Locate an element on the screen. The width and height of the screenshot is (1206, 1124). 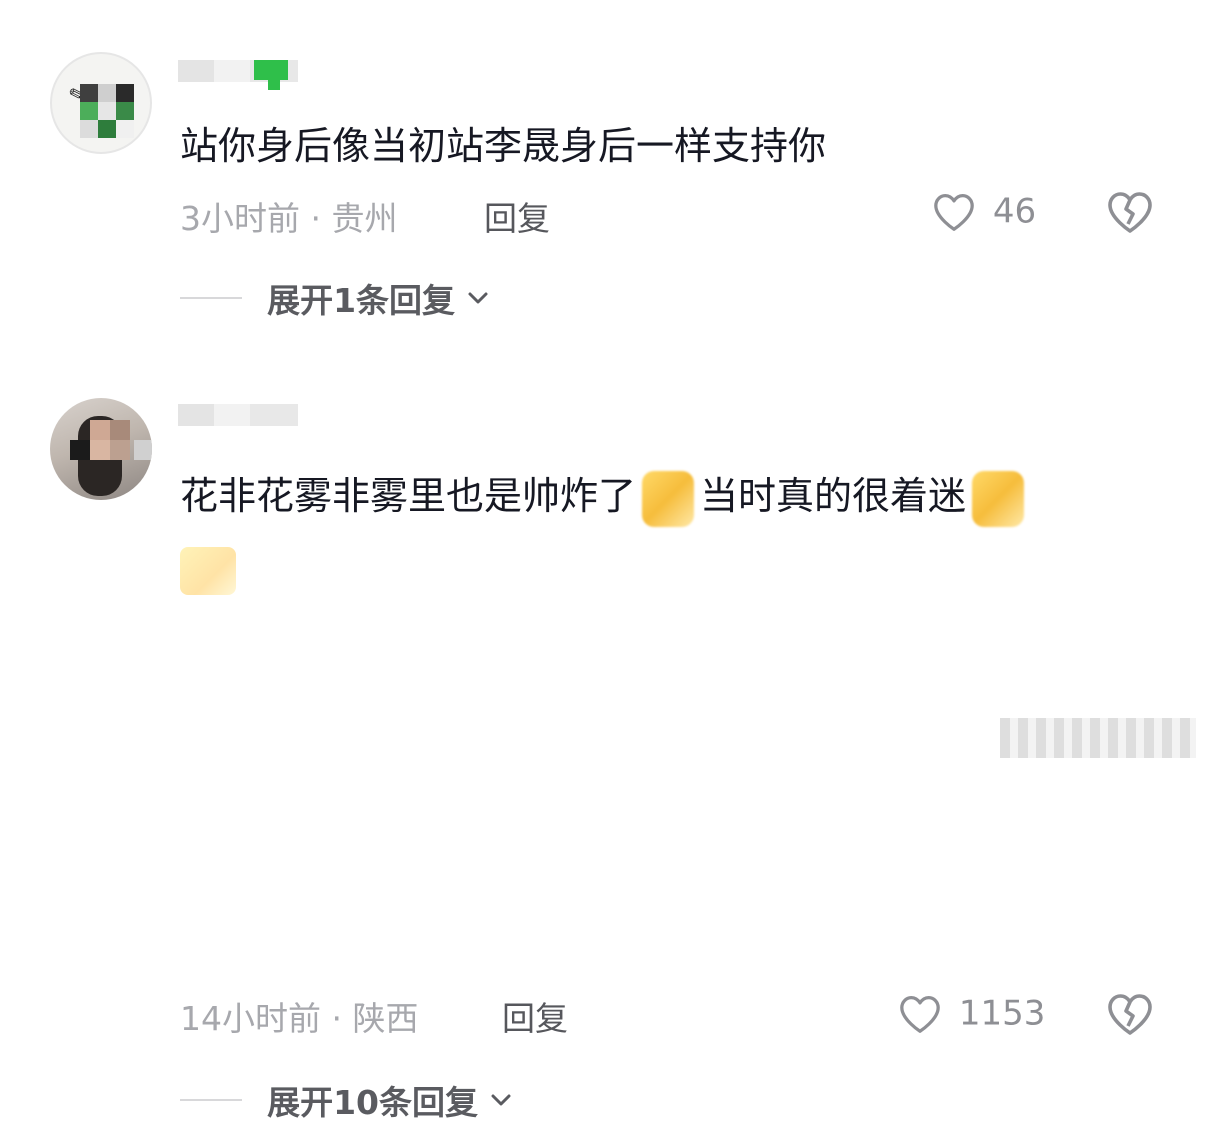
avatar: ✎ is located at coordinates (101, 103).